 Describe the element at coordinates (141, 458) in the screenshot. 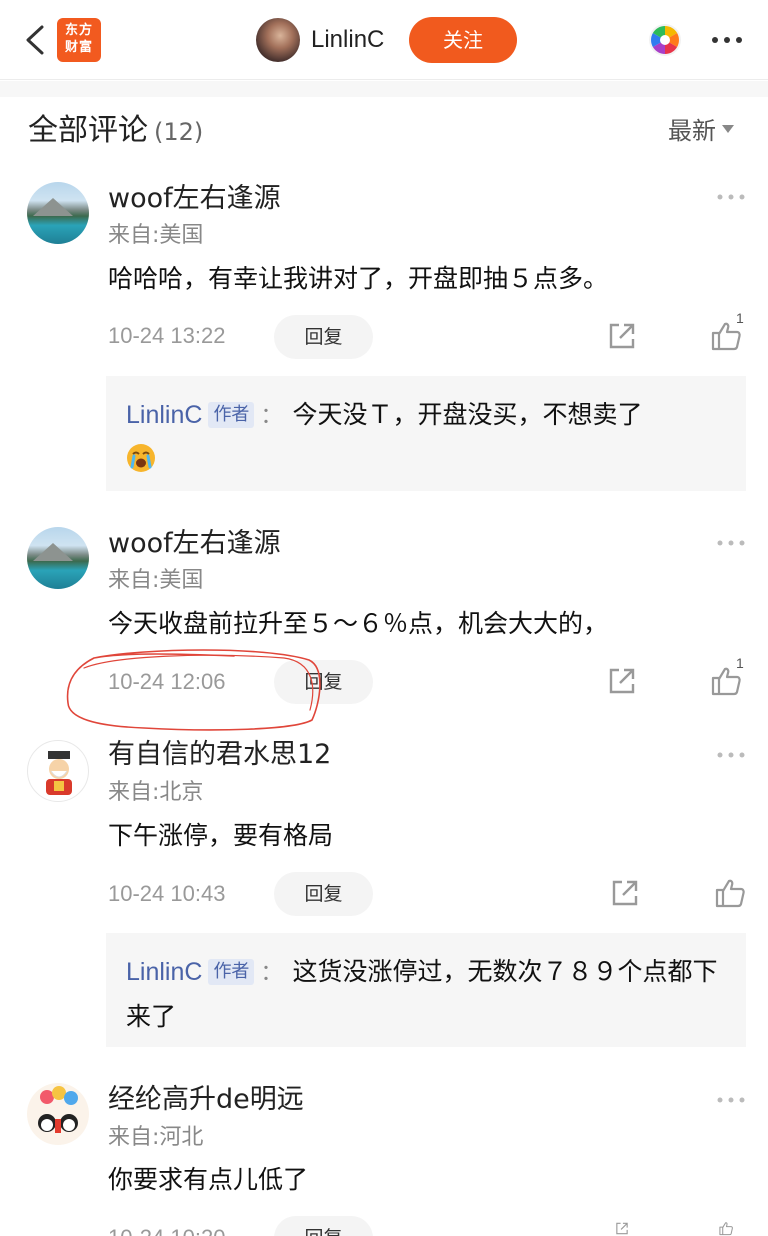

I see `crying-face-emoji-icon` at that location.